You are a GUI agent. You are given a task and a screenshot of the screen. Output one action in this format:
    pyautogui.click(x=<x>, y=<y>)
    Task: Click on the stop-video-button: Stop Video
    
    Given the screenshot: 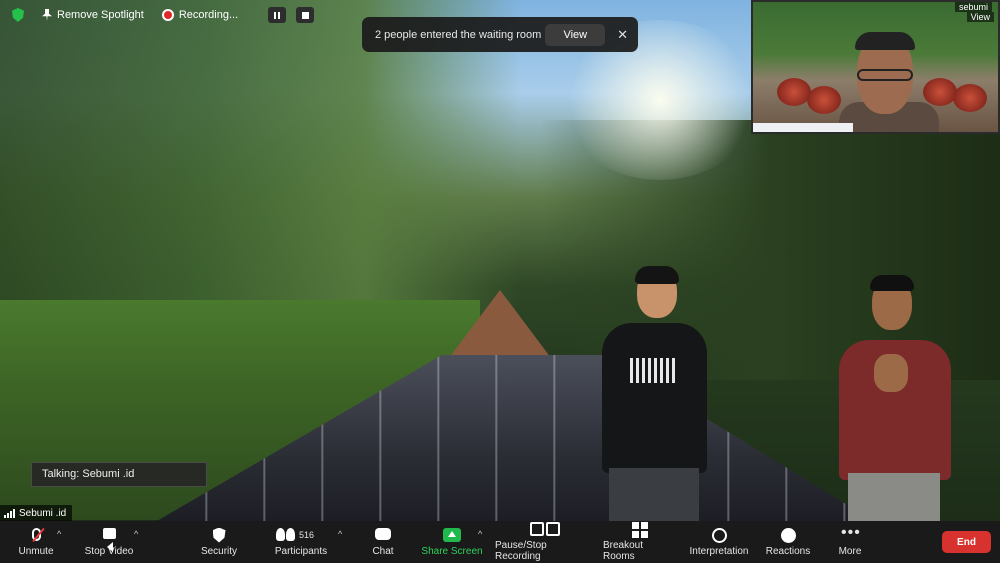 What is the action you would take?
    pyautogui.click(x=109, y=542)
    